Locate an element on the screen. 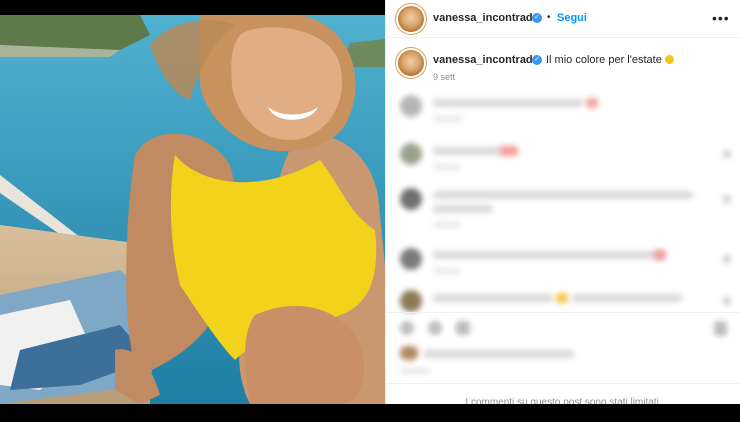  header-avatar is located at coordinates (411, 19).